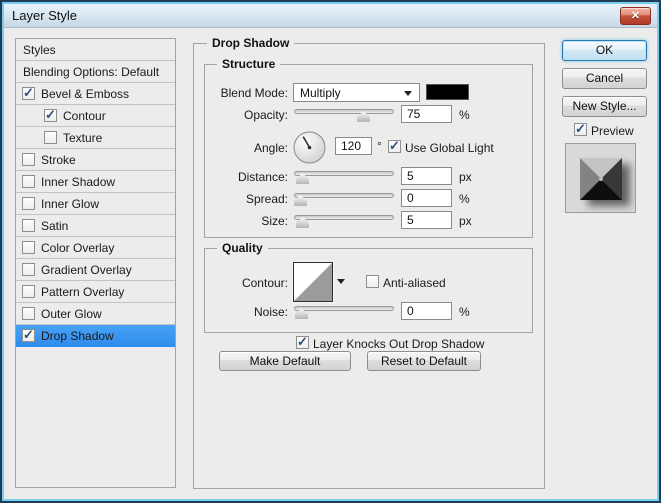 This screenshot has width=661, height=503. I want to click on size-slider-track, so click(344, 217).